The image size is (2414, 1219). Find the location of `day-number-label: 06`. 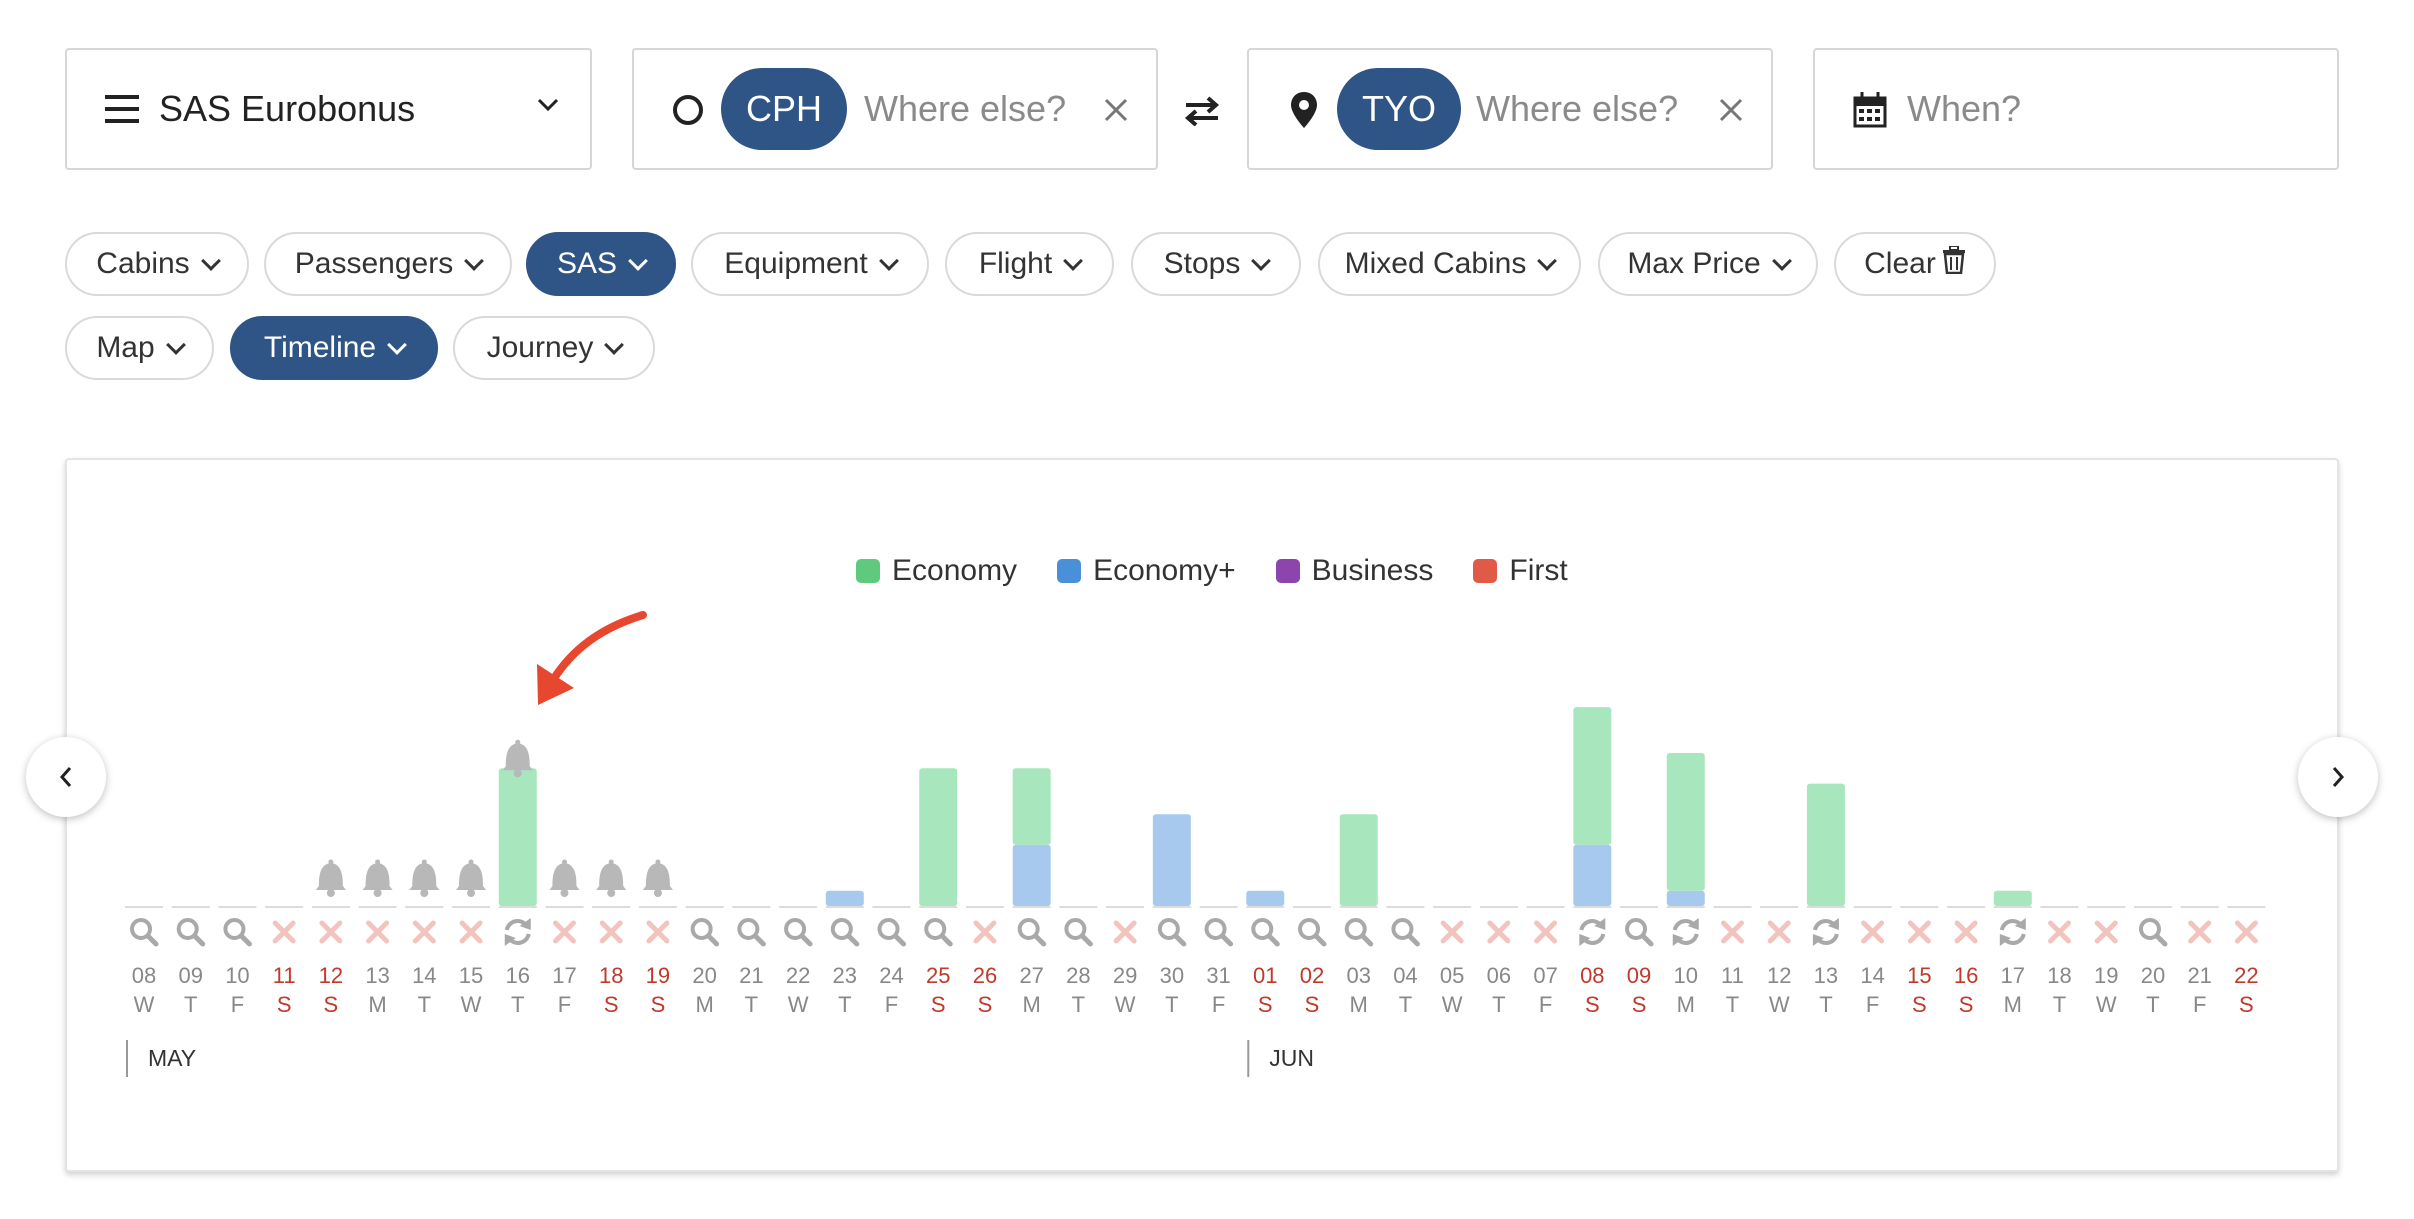

day-number-label: 06 is located at coordinates (1499, 975).